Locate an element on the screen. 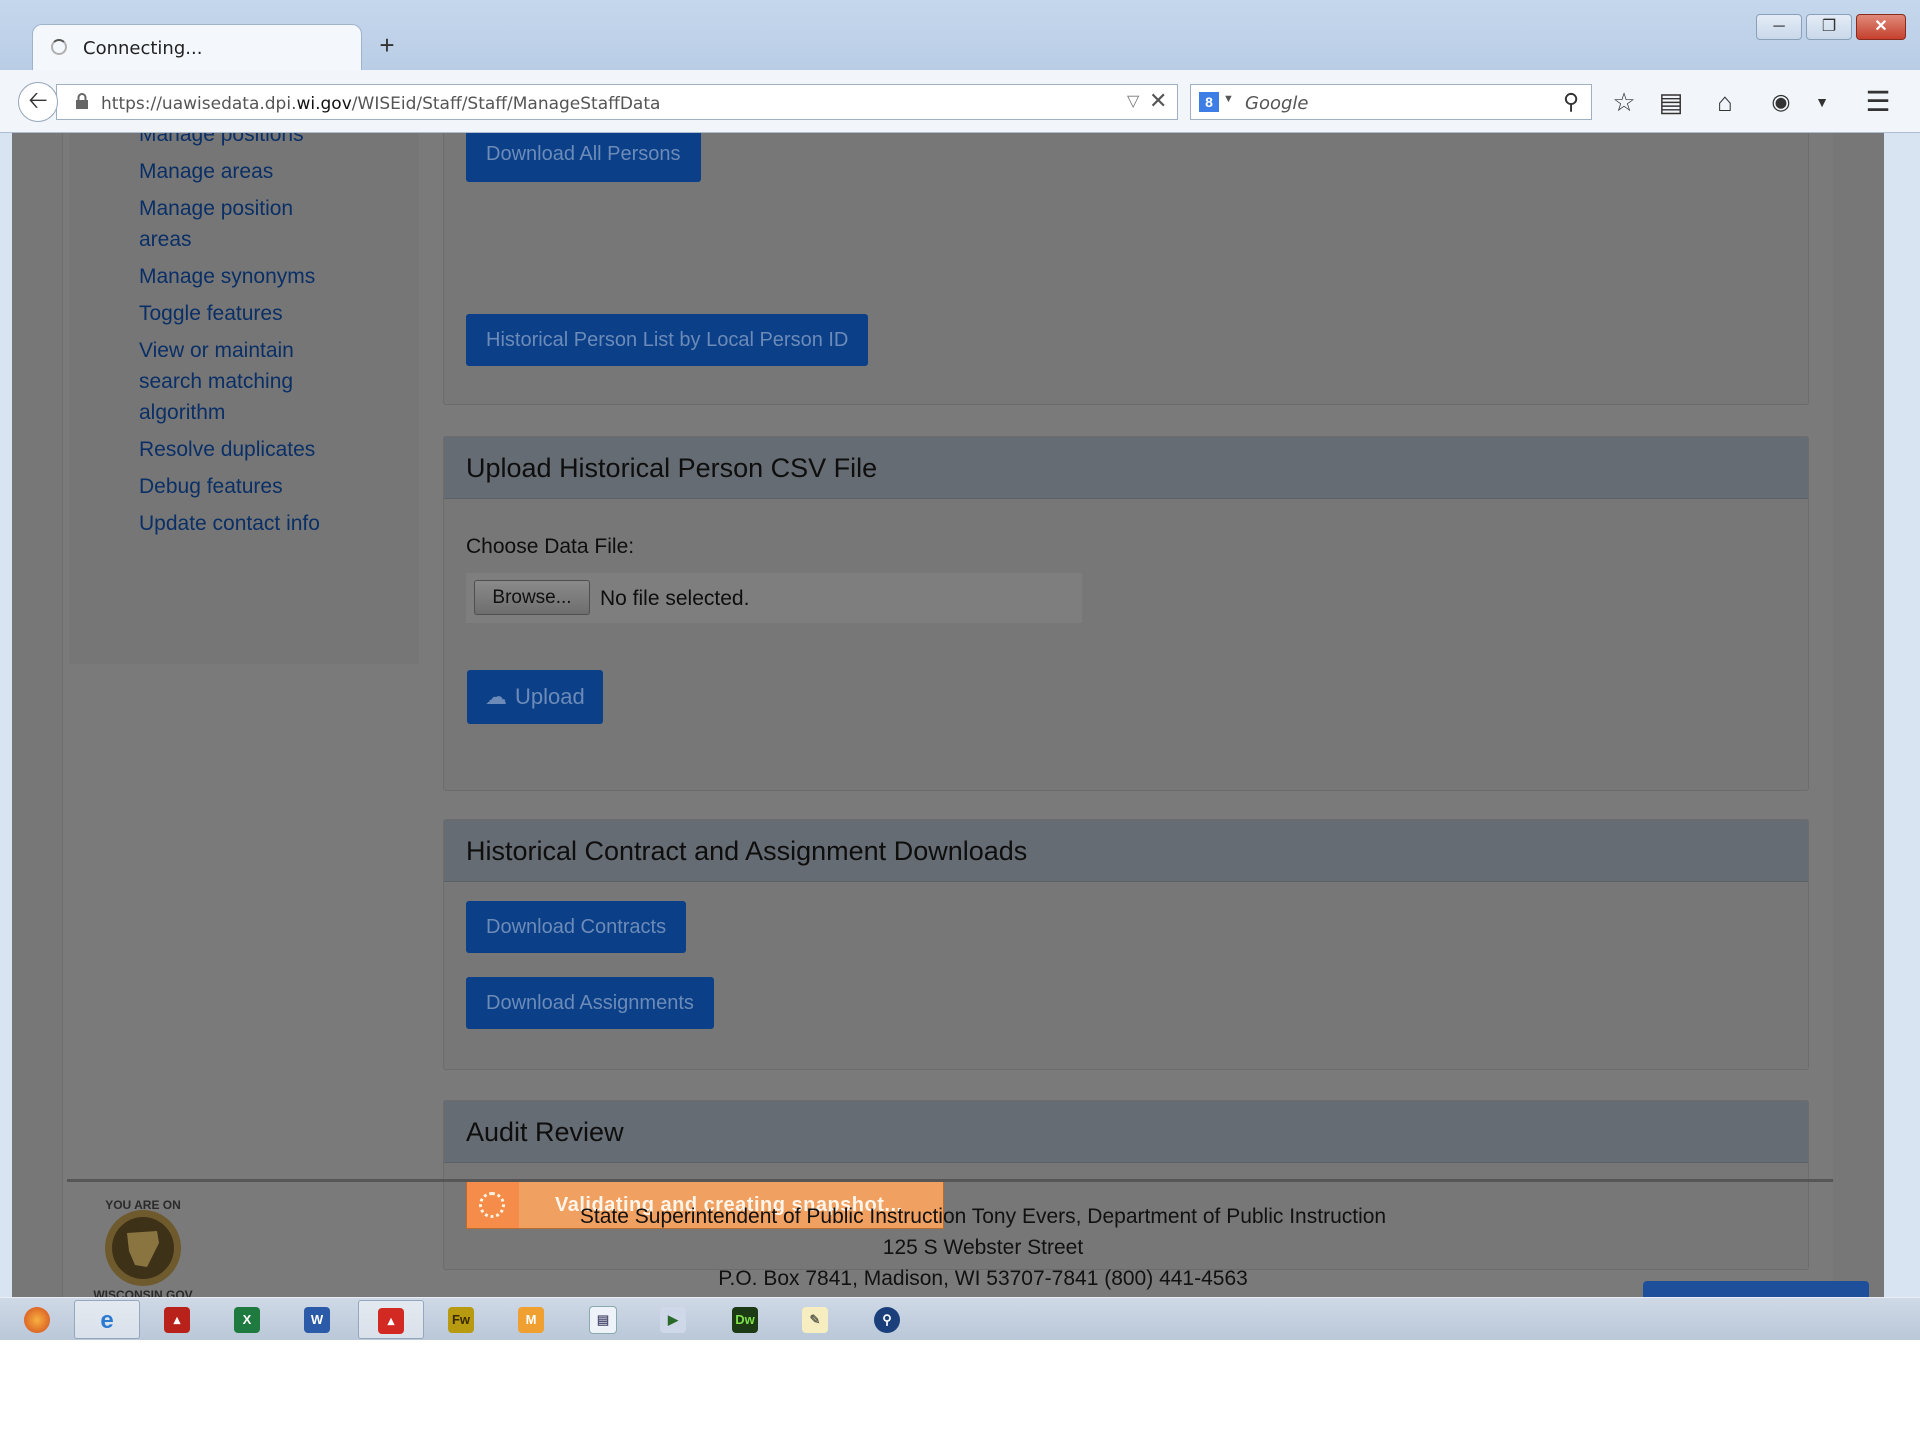 The width and height of the screenshot is (1920, 1440). taskbar-fireworks-icon: Fw is located at coordinates (461, 1319).